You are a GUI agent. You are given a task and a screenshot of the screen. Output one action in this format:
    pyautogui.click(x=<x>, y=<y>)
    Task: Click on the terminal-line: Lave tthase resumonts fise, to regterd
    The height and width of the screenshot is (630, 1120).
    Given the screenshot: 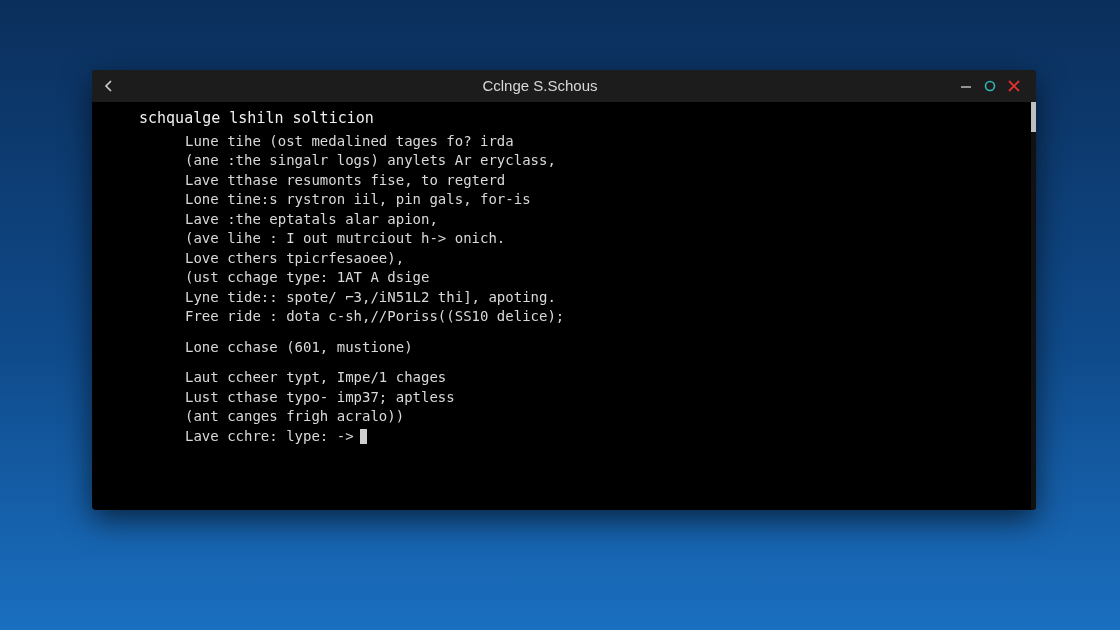 What is the action you would take?
    pyautogui.click(x=345, y=180)
    